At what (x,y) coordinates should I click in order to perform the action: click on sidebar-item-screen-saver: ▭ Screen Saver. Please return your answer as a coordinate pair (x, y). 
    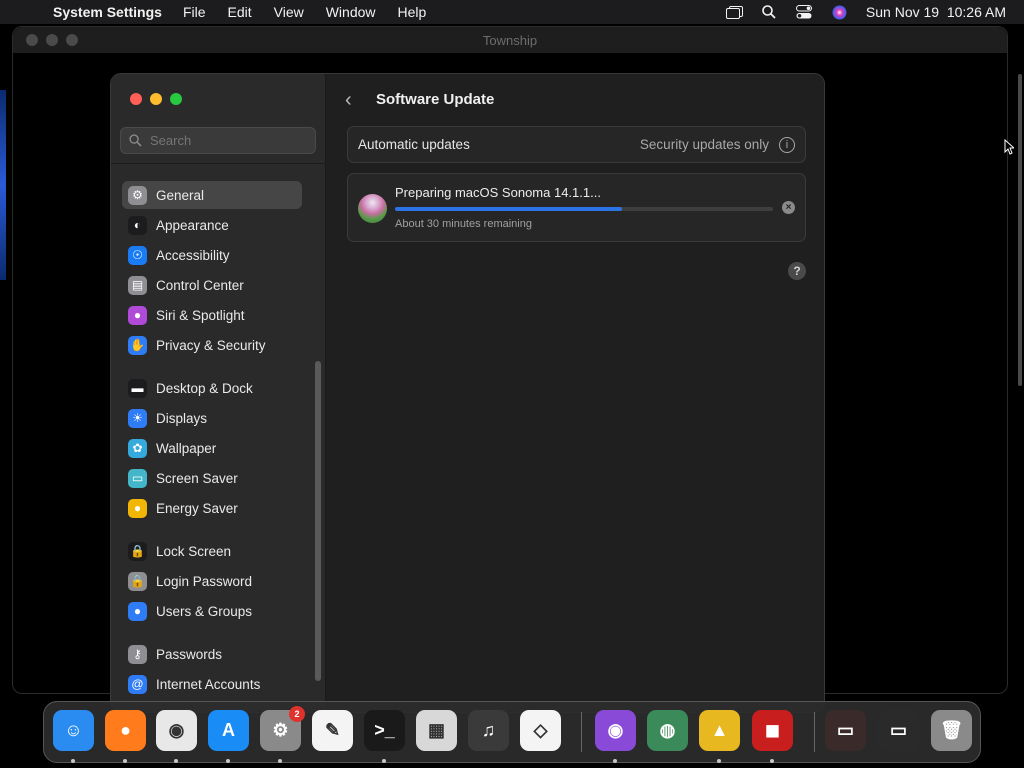
    Looking at the image, I should click on (212, 478).